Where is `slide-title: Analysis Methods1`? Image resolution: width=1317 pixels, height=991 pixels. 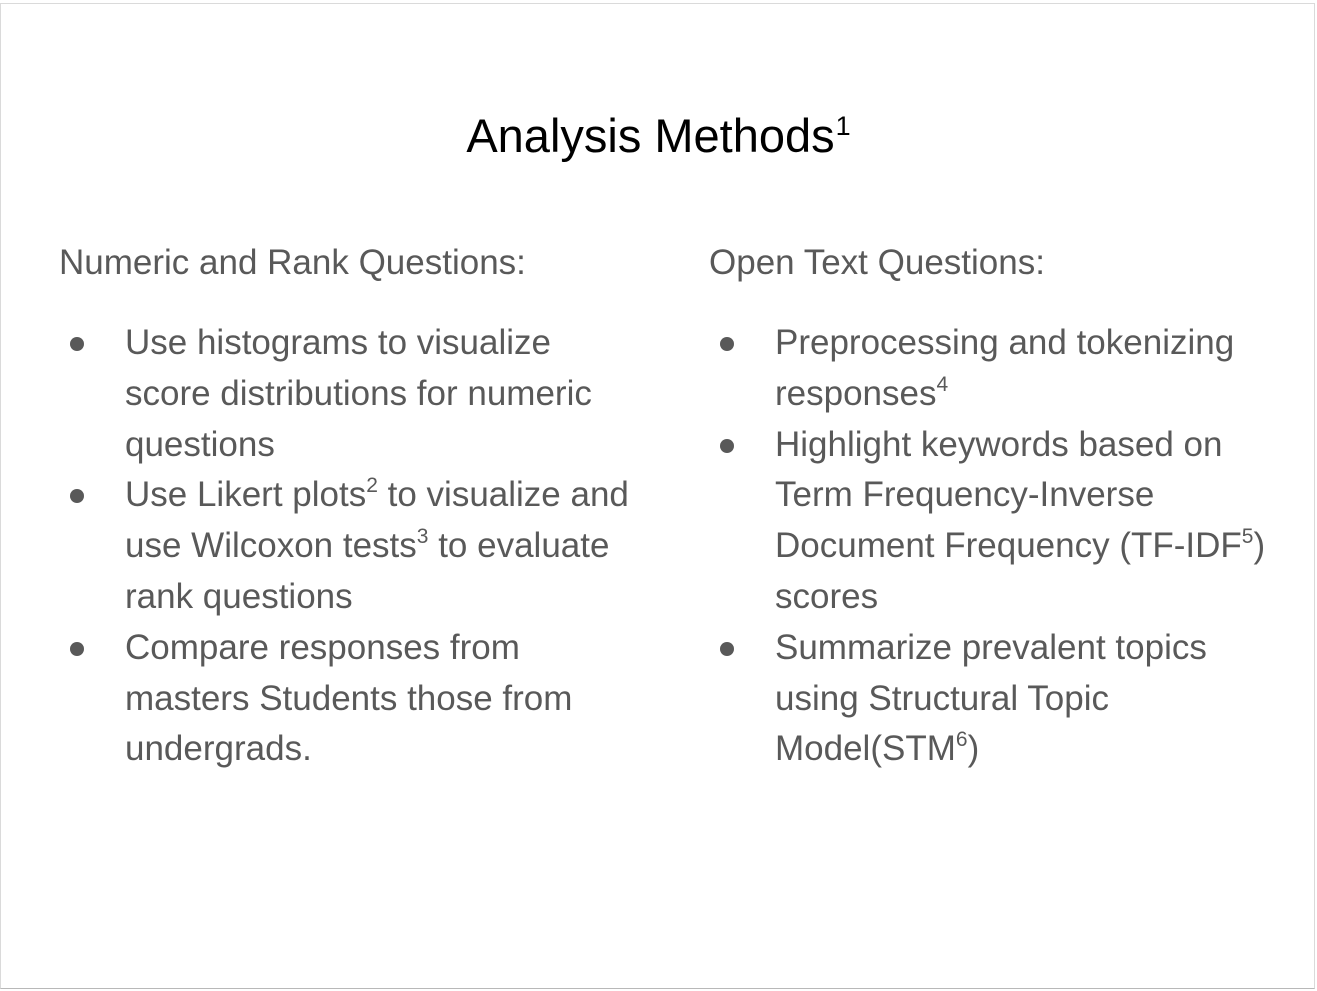
slide-title: Analysis Methods1 is located at coordinates (658, 139).